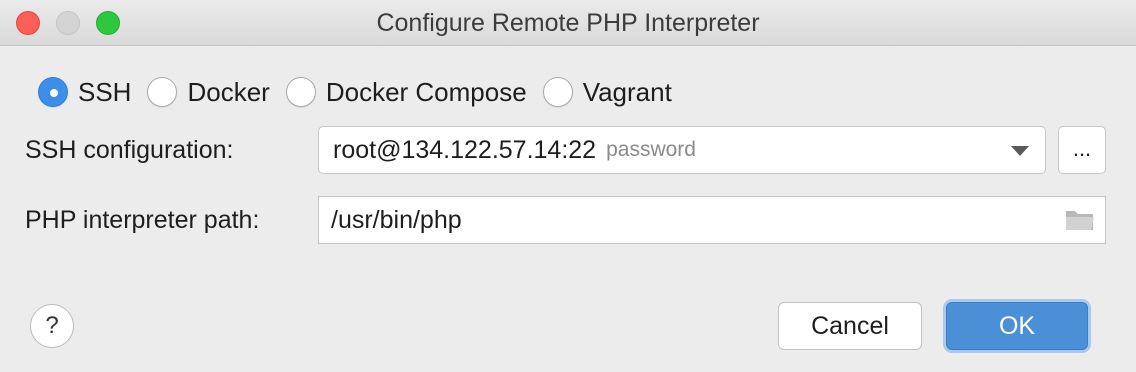 The image size is (1136, 372). Describe the element at coordinates (1017, 326) in the screenshot. I see `ok-button: OK` at that location.